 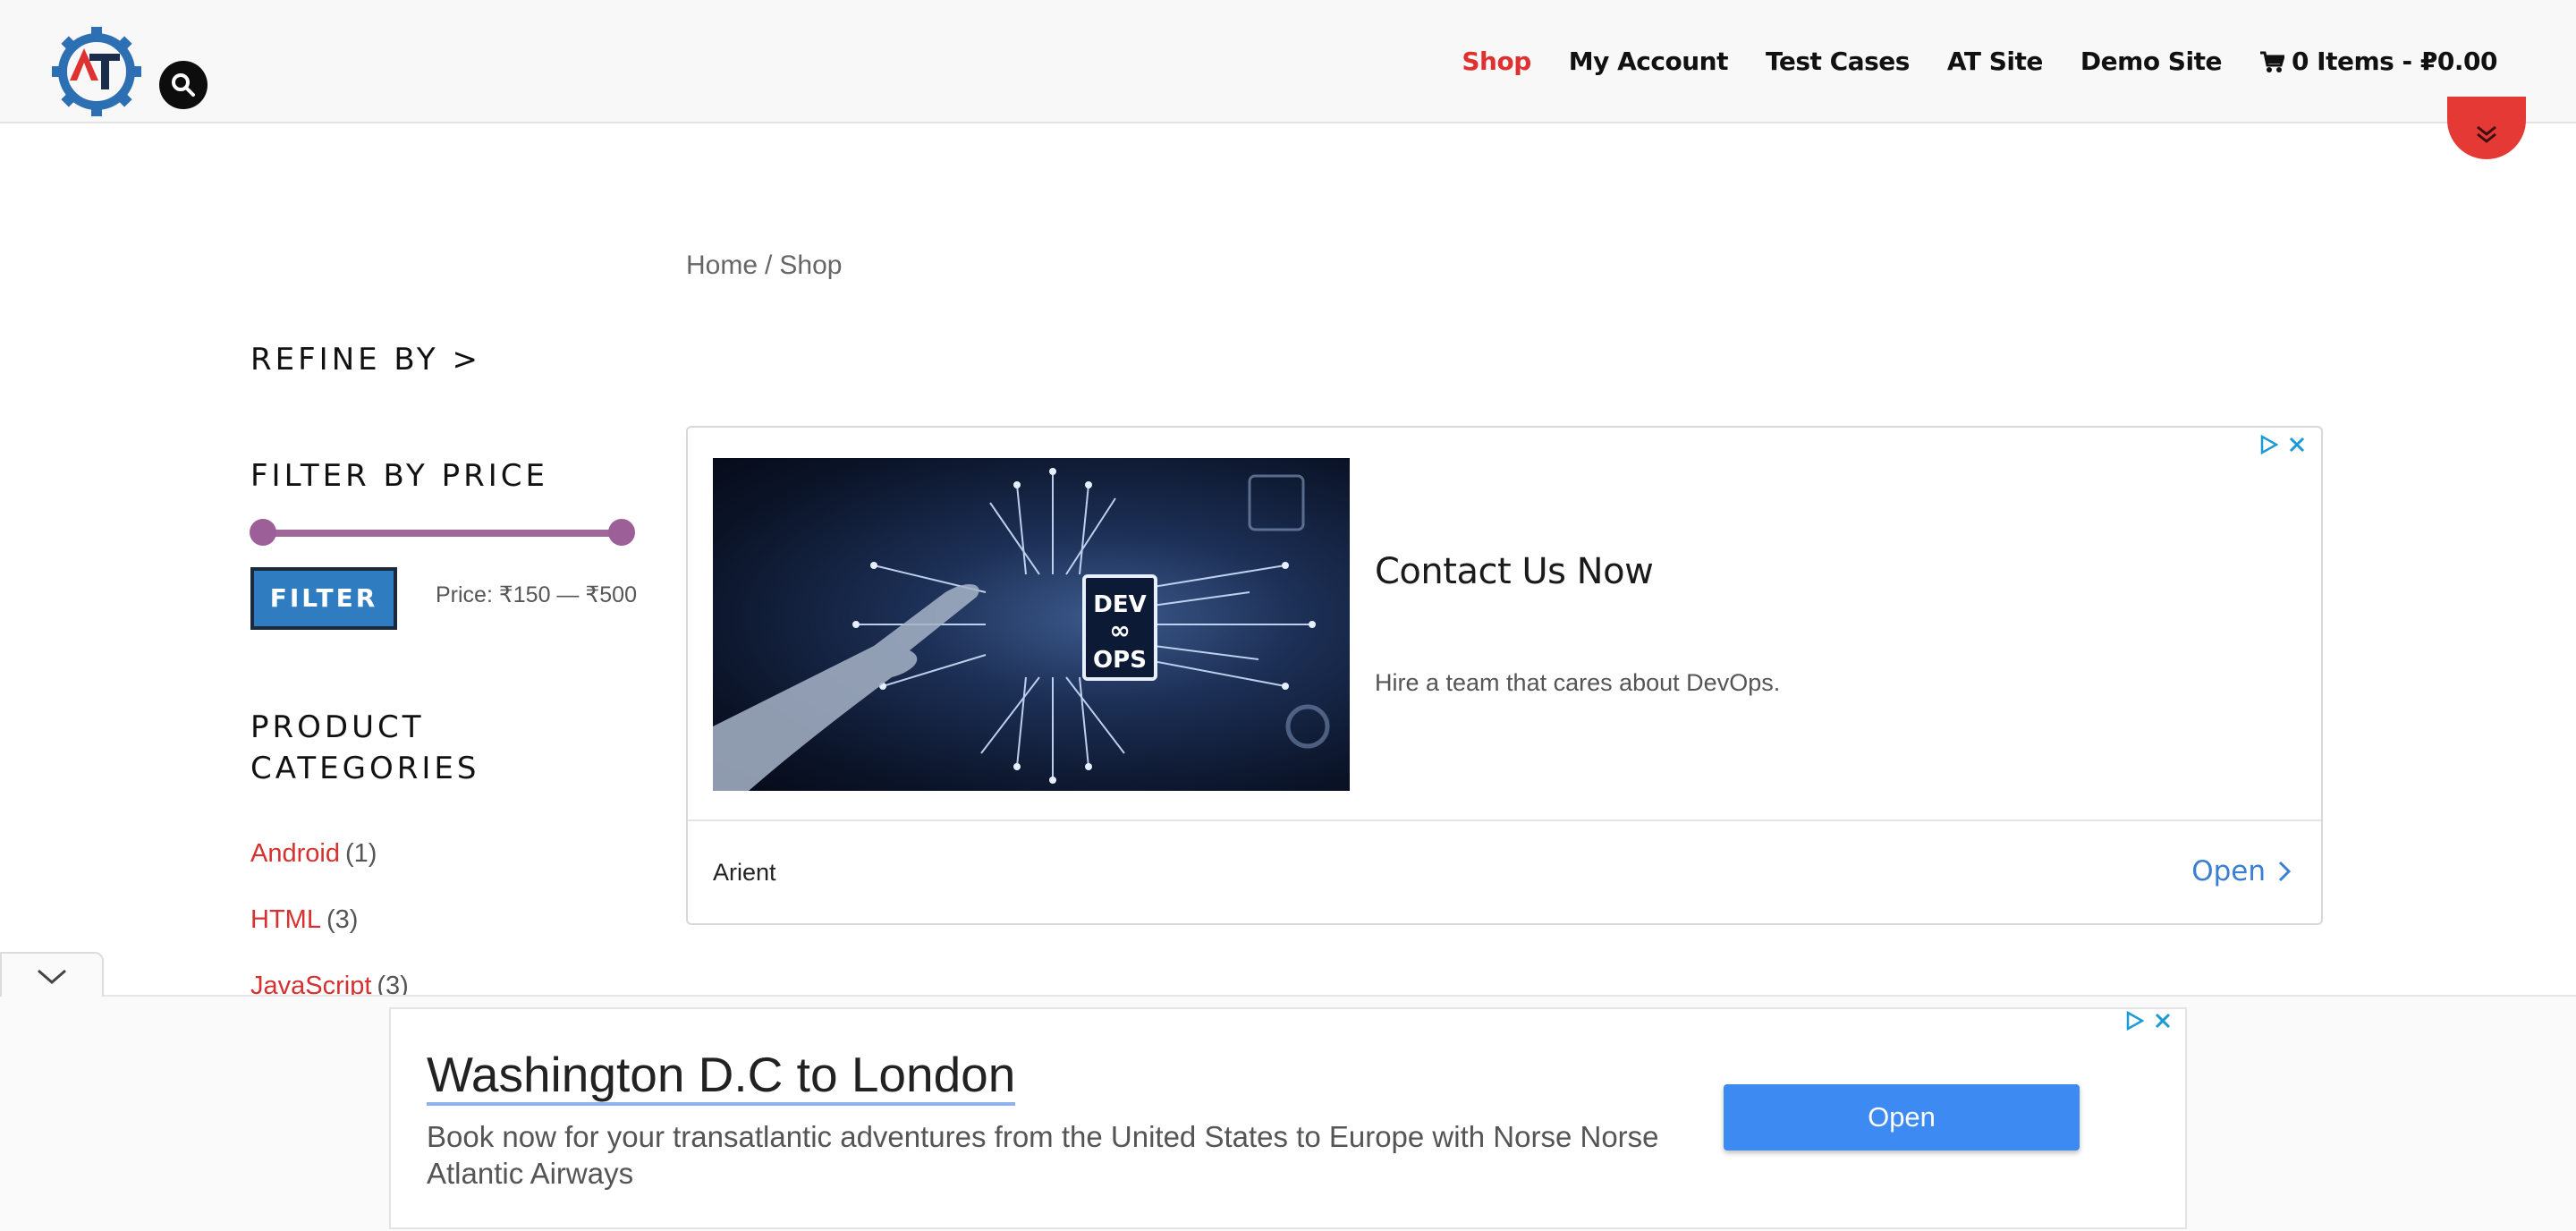 I want to click on refine-by-heading: REFINE BY >, so click(x=365, y=360).